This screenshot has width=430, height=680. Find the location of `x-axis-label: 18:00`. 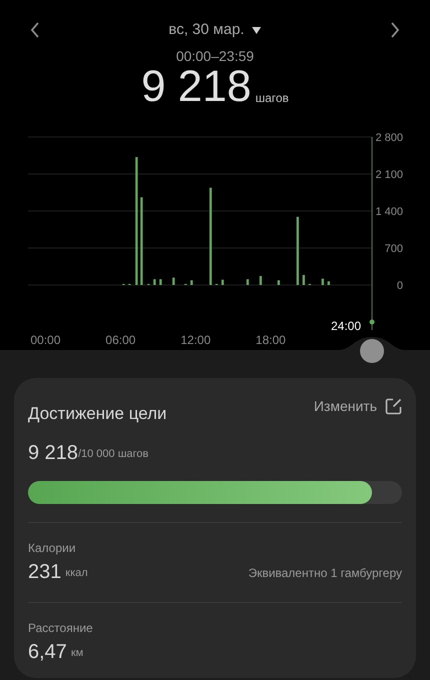

x-axis-label: 18:00 is located at coordinates (271, 340).